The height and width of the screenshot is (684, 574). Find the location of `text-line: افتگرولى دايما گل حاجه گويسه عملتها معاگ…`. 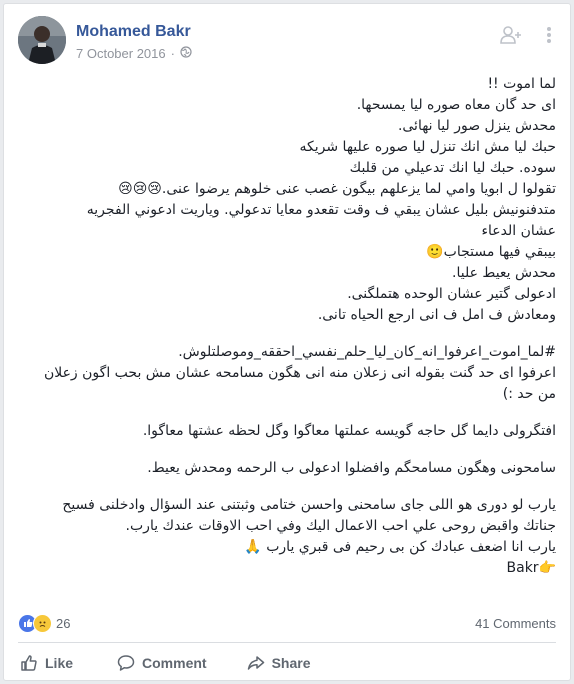

text-line: افتگرولى دايما گل حاجه گويسه عملتها معاگ… is located at coordinates (349, 431).